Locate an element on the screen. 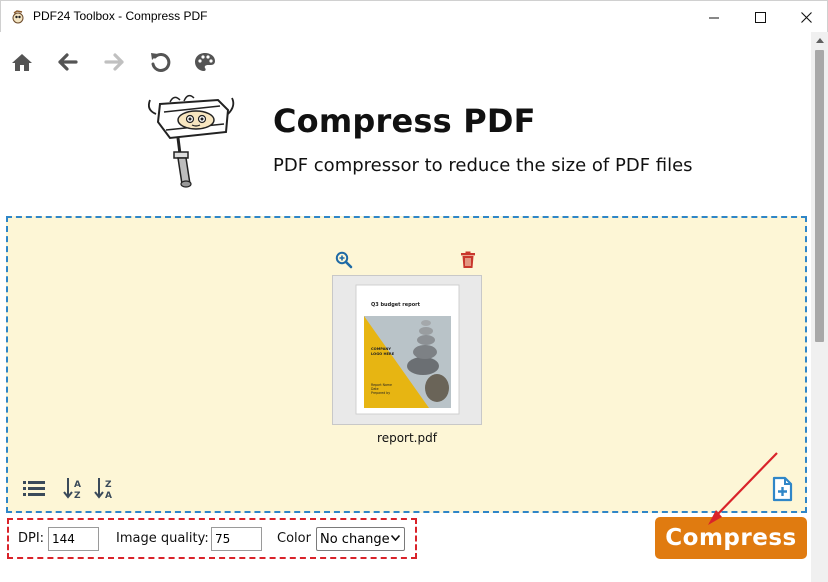 The width and height of the screenshot is (828, 582). compress-mascot-illustration is located at coordinates (190, 142).